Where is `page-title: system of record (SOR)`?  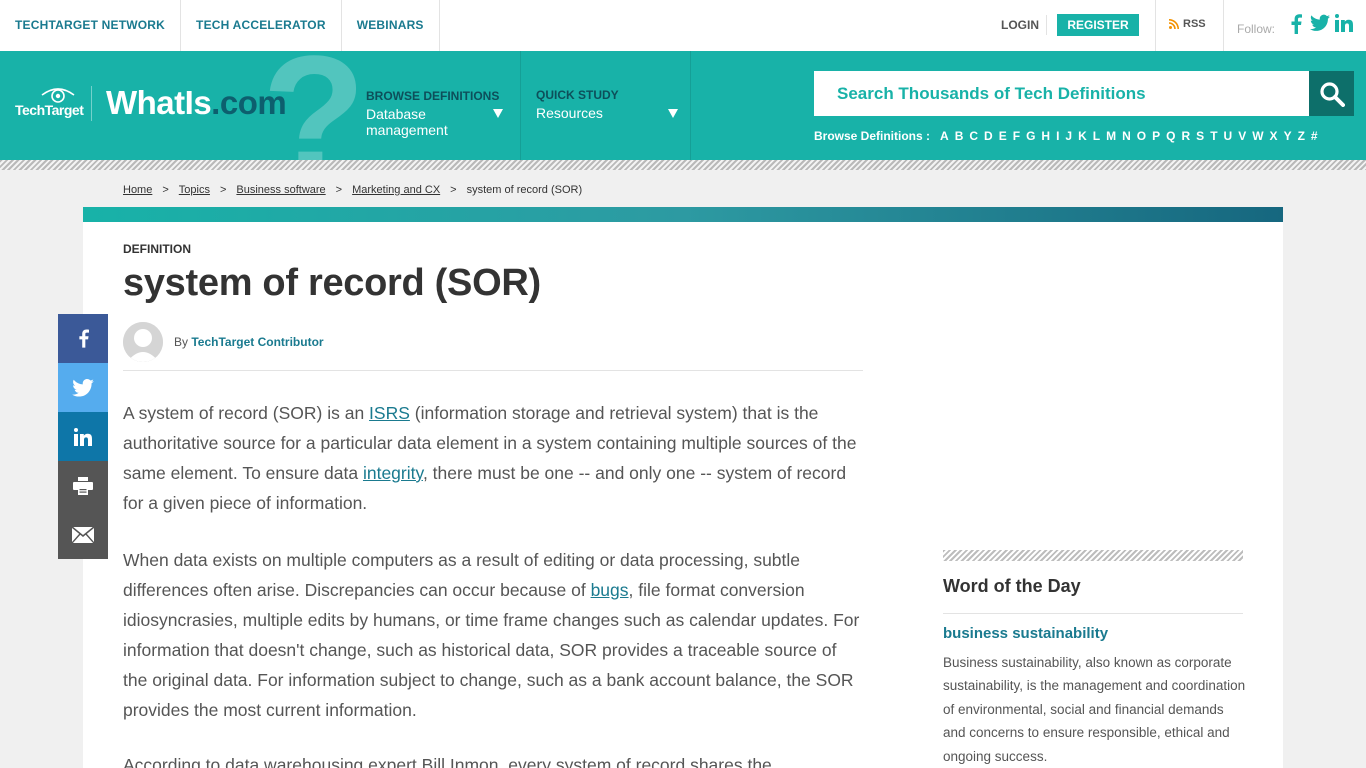
page-title: system of record (SOR) is located at coordinates (332, 283).